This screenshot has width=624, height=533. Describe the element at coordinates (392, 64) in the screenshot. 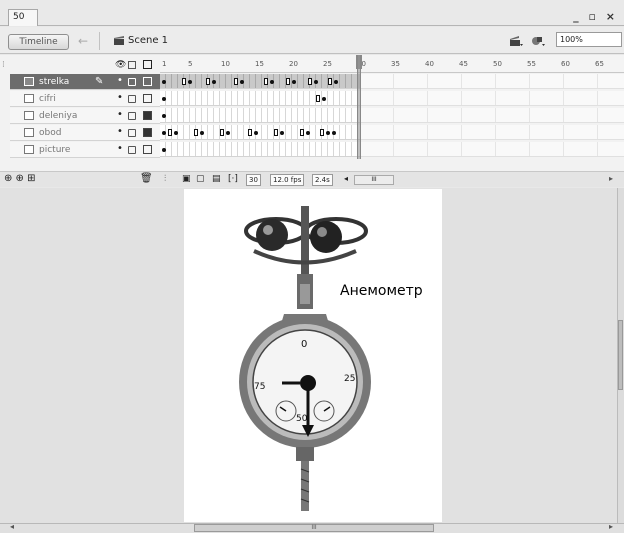

I see `frame-ruler: 1 5 10 15 20 25 30 35 40 45 50 55 60 65` at that location.